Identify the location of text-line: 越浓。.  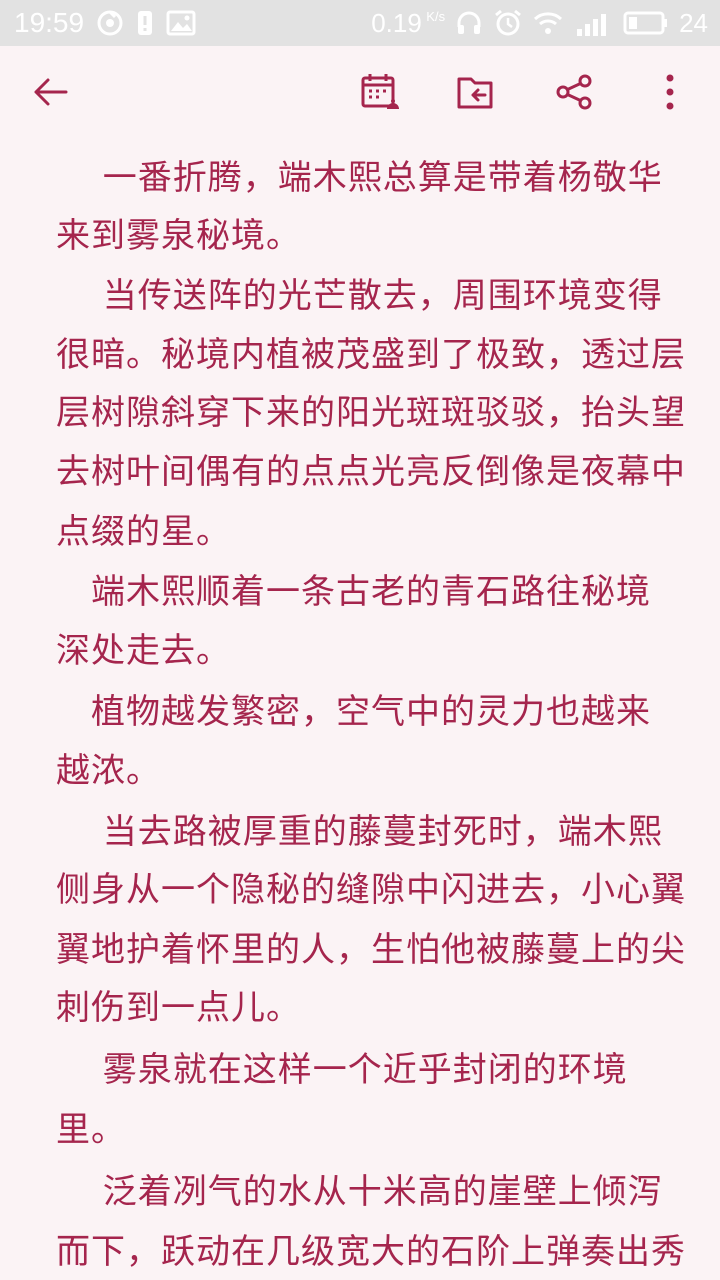
(108, 771).